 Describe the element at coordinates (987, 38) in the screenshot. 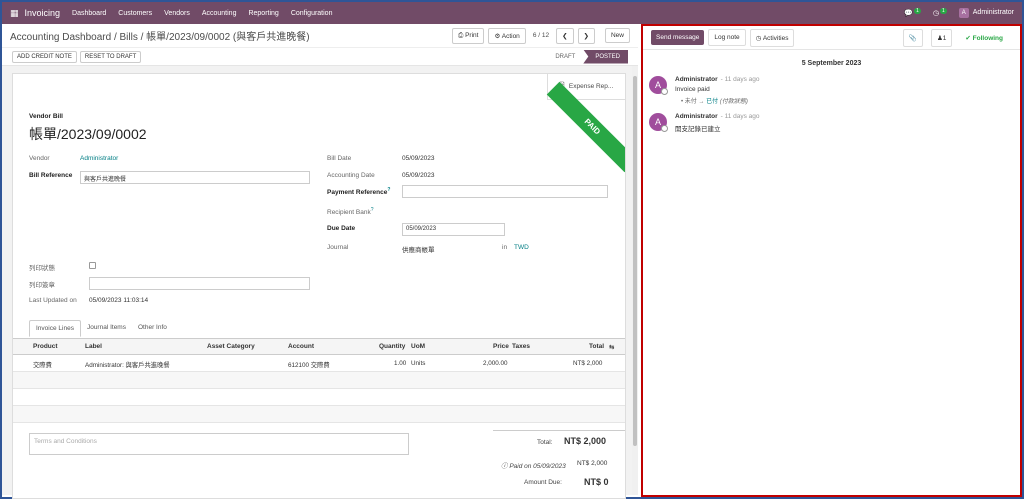

I see `following-label: Following` at that location.